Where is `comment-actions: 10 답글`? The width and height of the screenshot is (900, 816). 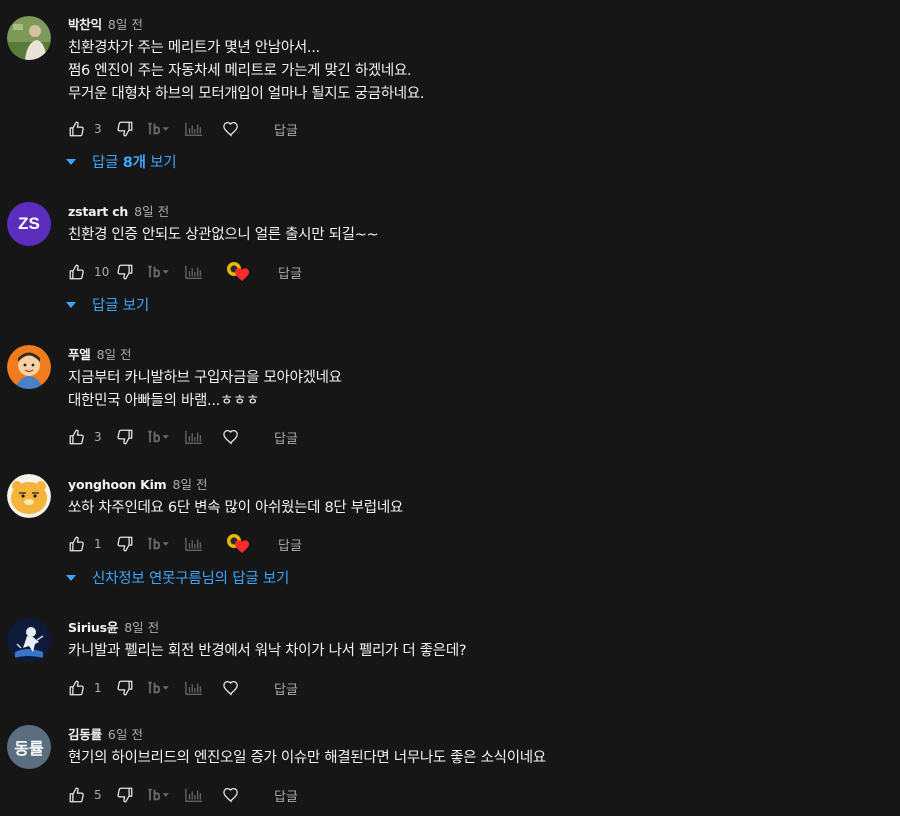
comment-actions: 10 답글 is located at coordinates (185, 272).